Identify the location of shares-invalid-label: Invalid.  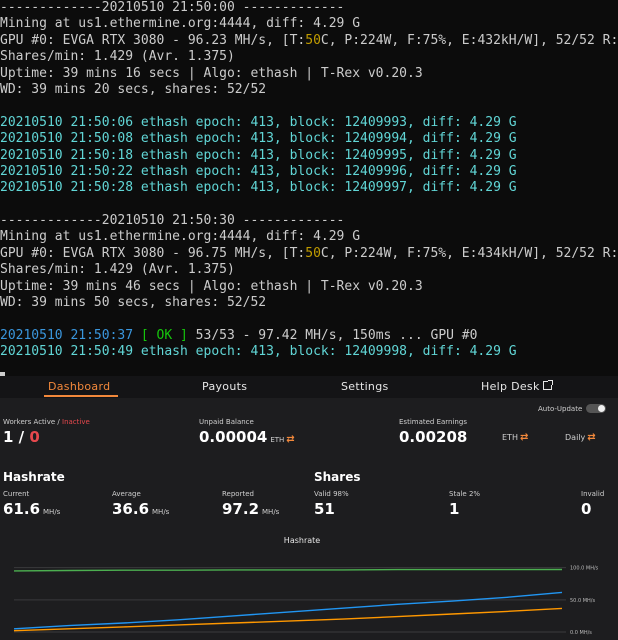
(593, 494).